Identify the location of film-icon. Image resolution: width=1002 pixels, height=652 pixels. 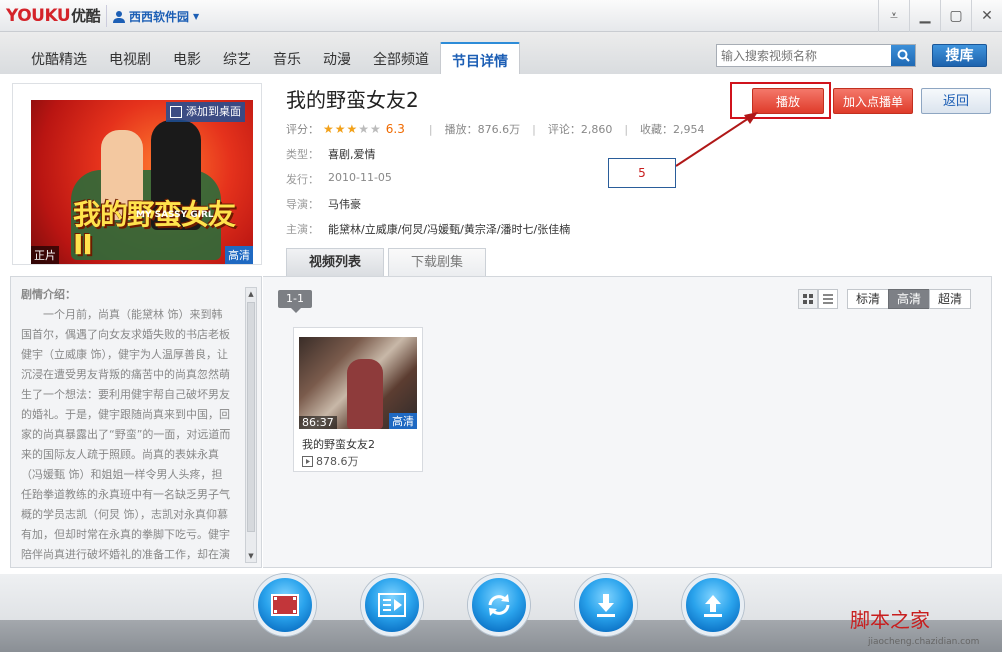
(285, 605).